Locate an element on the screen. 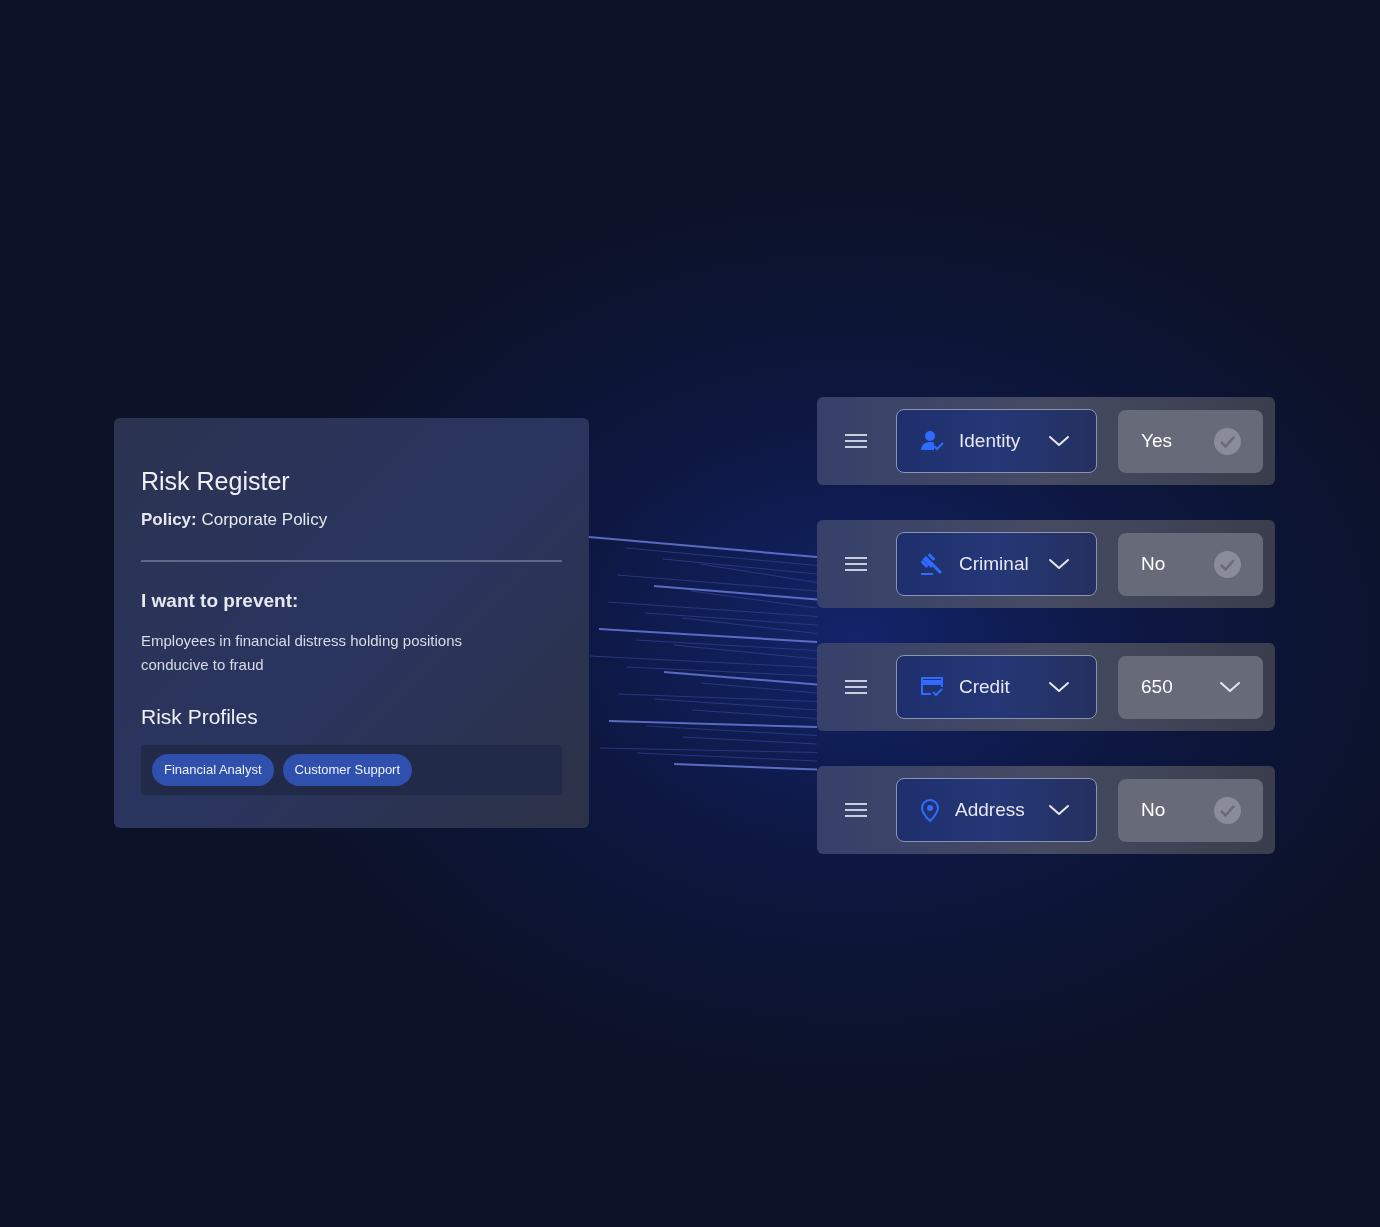 Image resolution: width=1380 pixels, height=1227 pixels. value-label: 650 is located at coordinates (1157, 686).